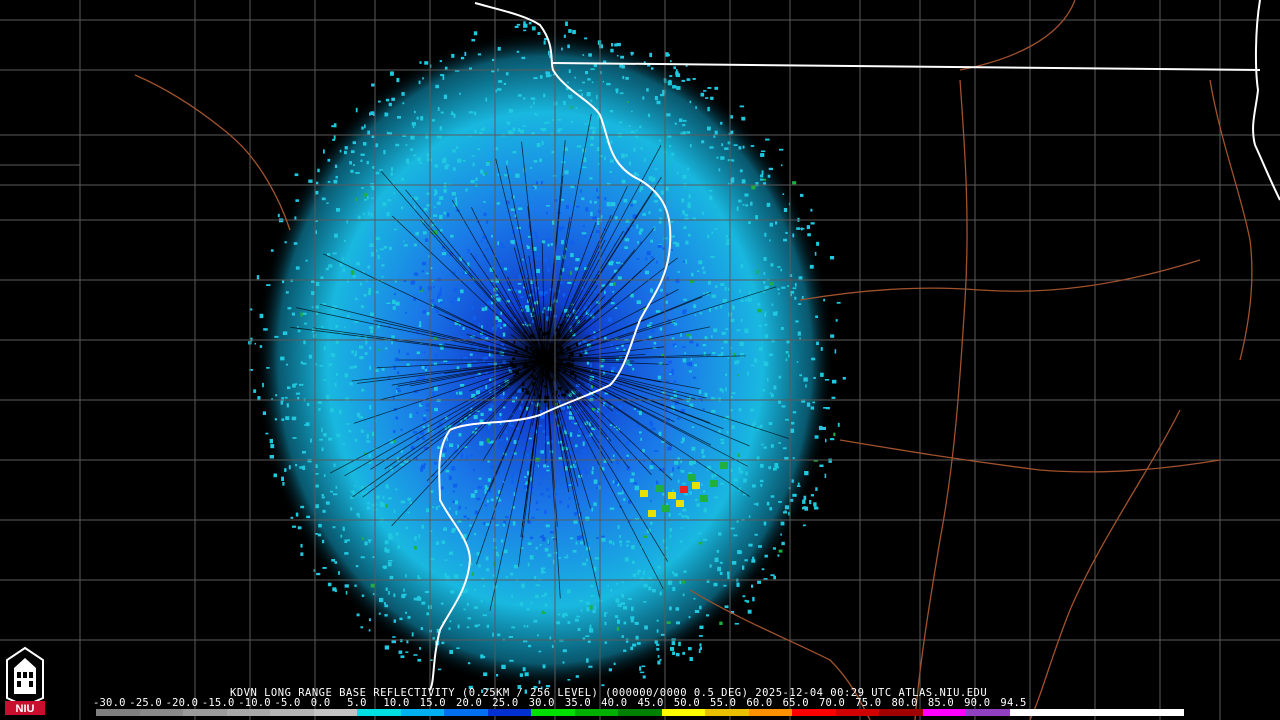  I want to click on scale-label: -25.0, so click(145, 703).